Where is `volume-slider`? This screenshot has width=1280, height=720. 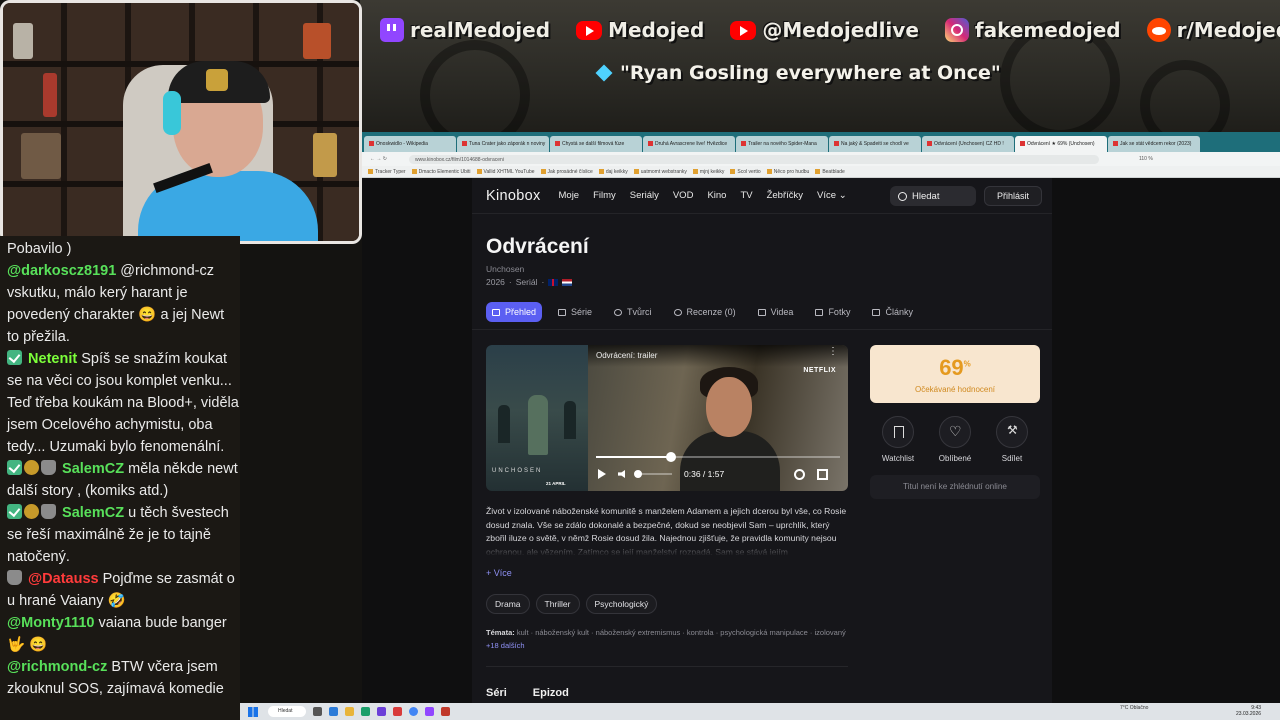 volume-slider is located at coordinates (653, 474).